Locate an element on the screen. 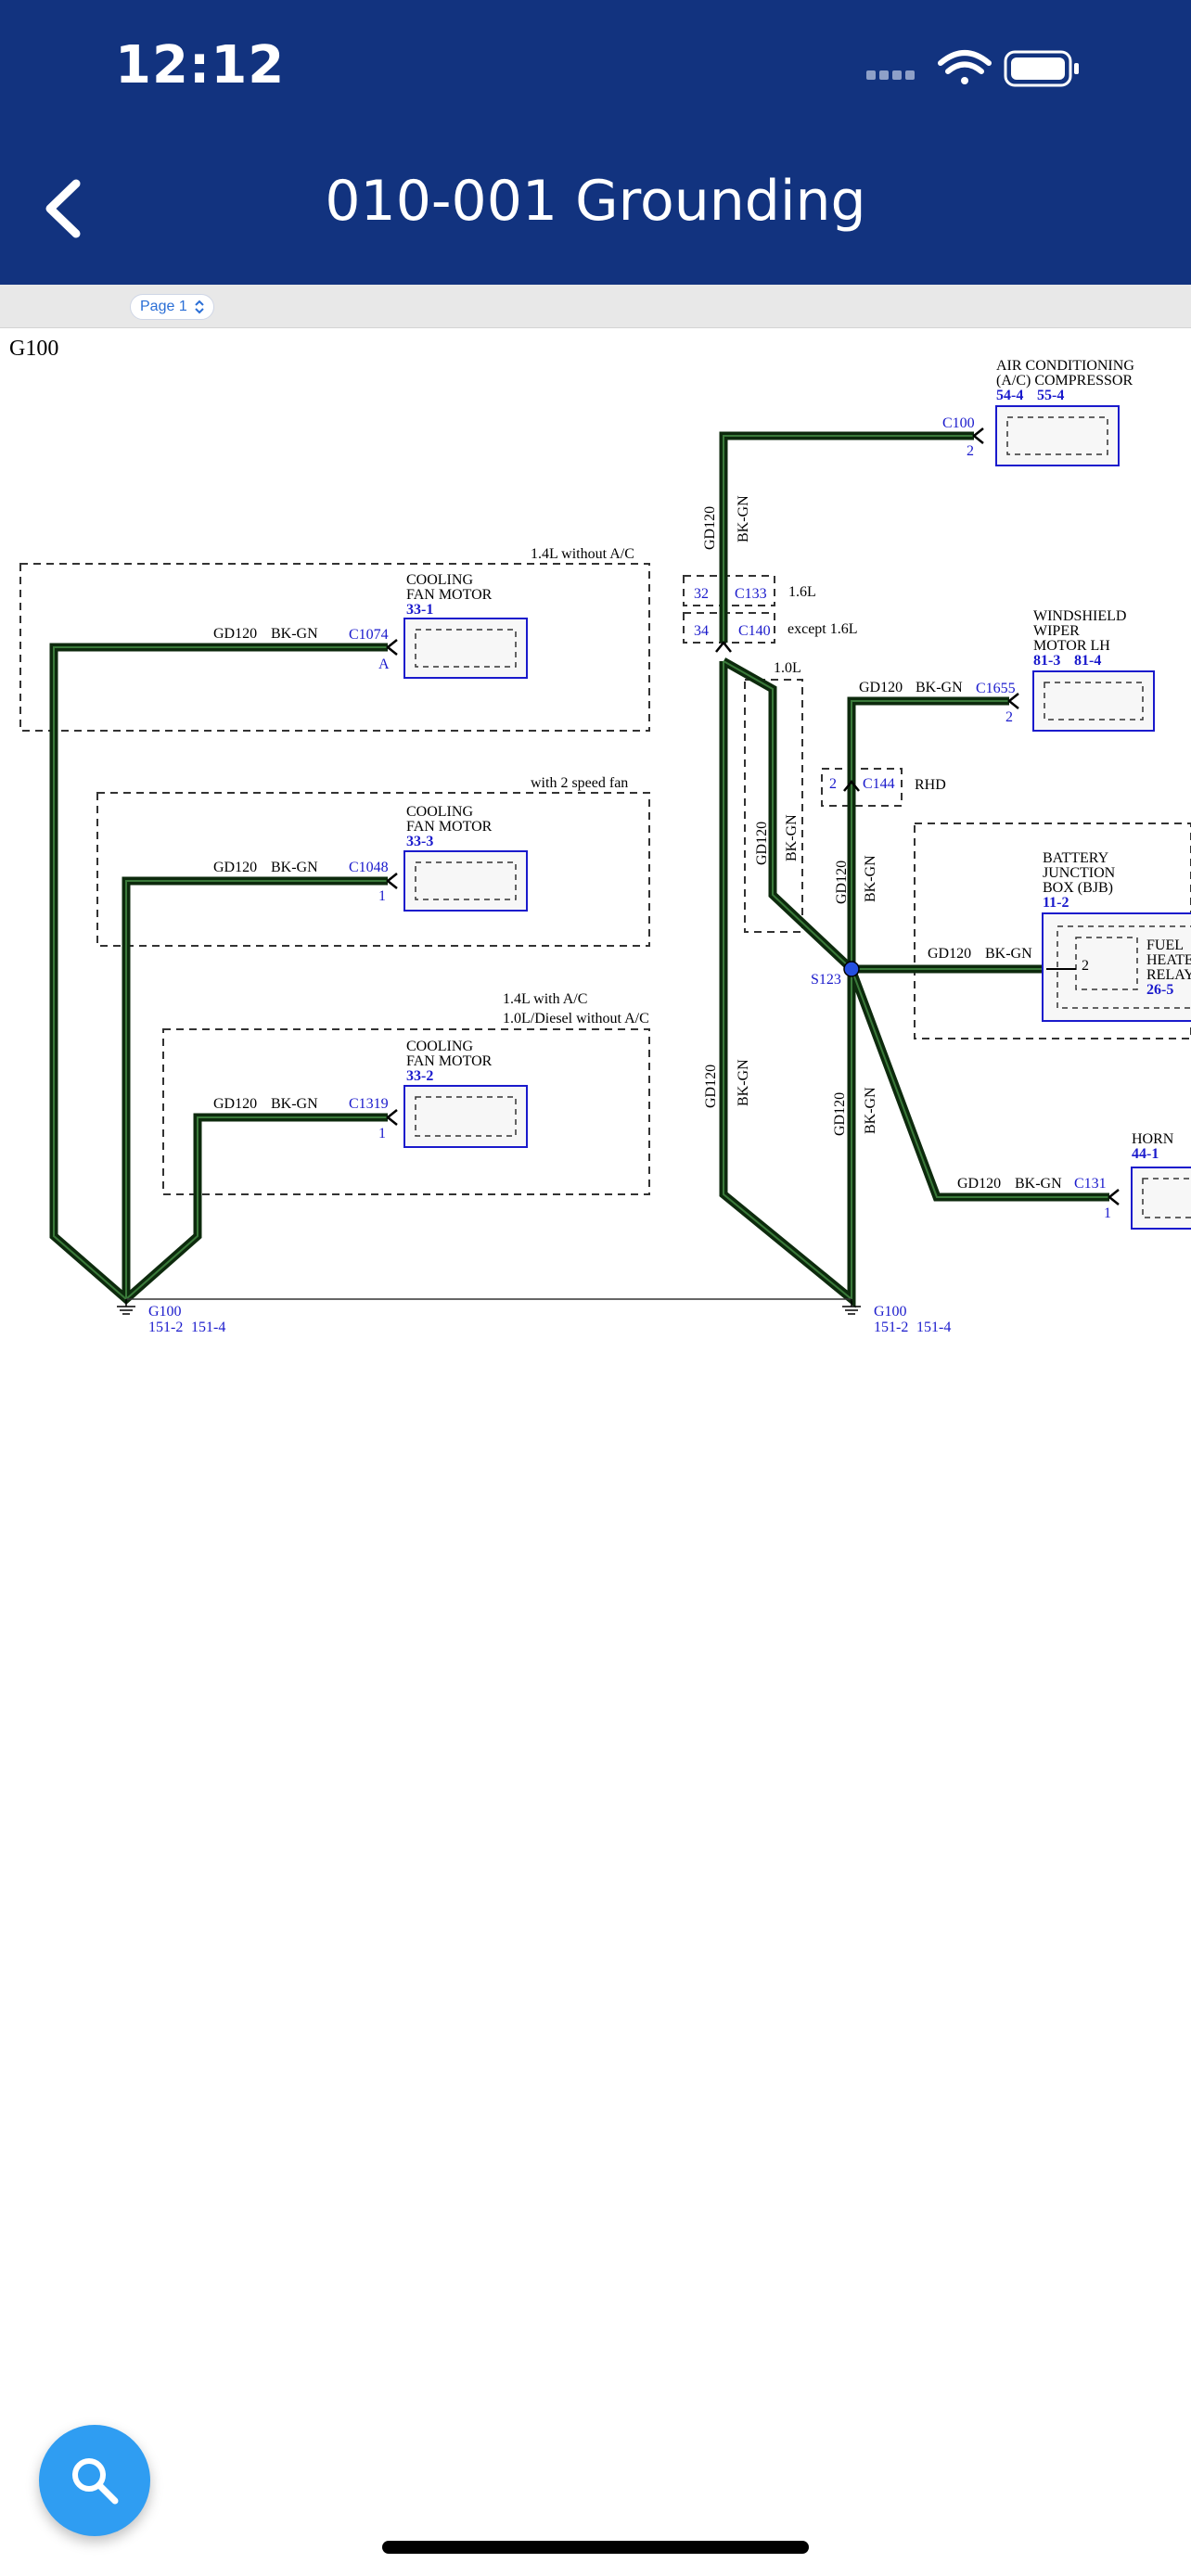 The width and height of the screenshot is (1191, 2576). diagram-label: 33-2 is located at coordinates (419, 1076).